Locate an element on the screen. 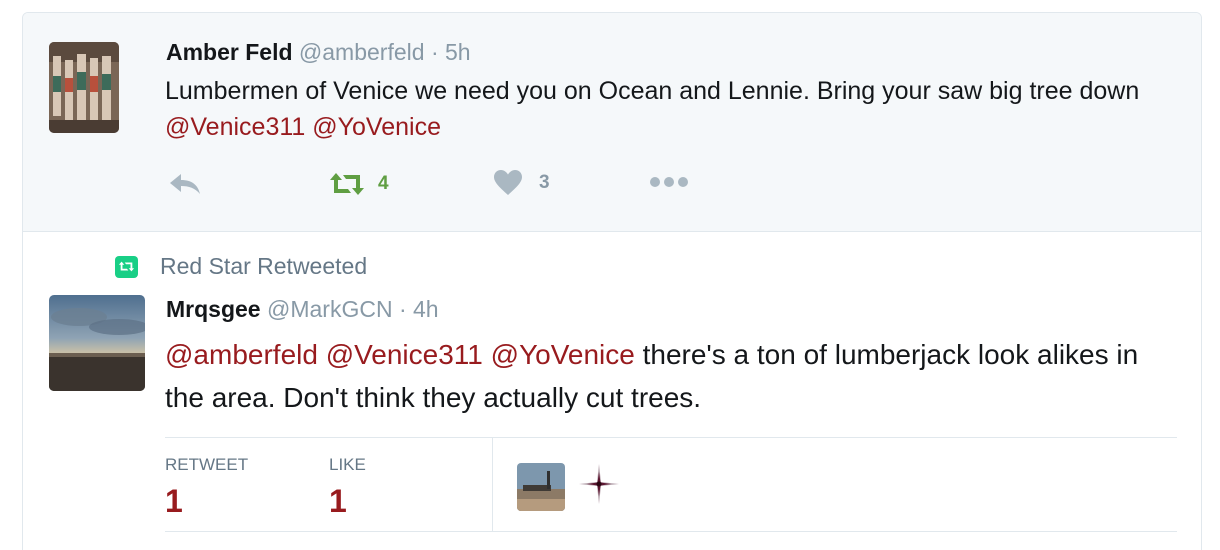 The width and height of the screenshot is (1220, 550). like-button: 3 is located at coordinates (521, 183).